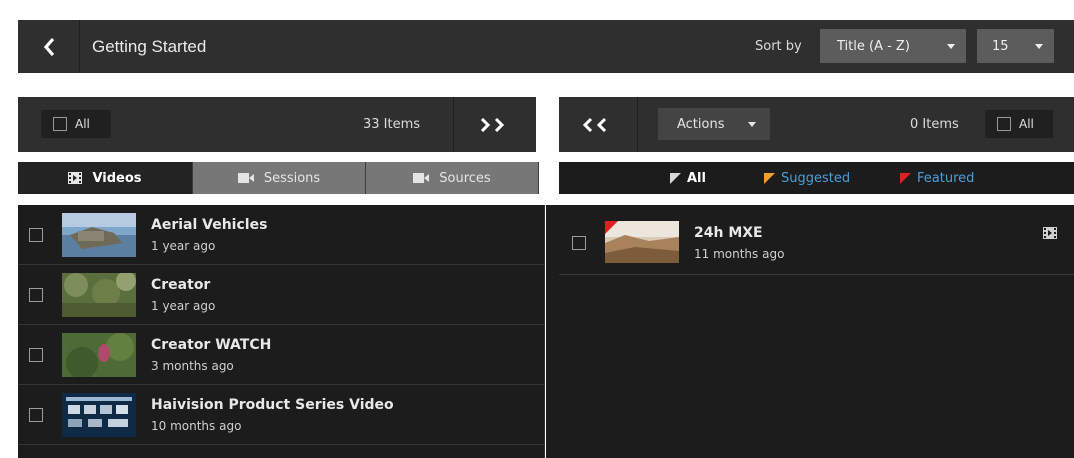 Image resolution: width=1074 pixels, height=458 pixels. I want to click on left-items-count: 33 Items, so click(392, 124).